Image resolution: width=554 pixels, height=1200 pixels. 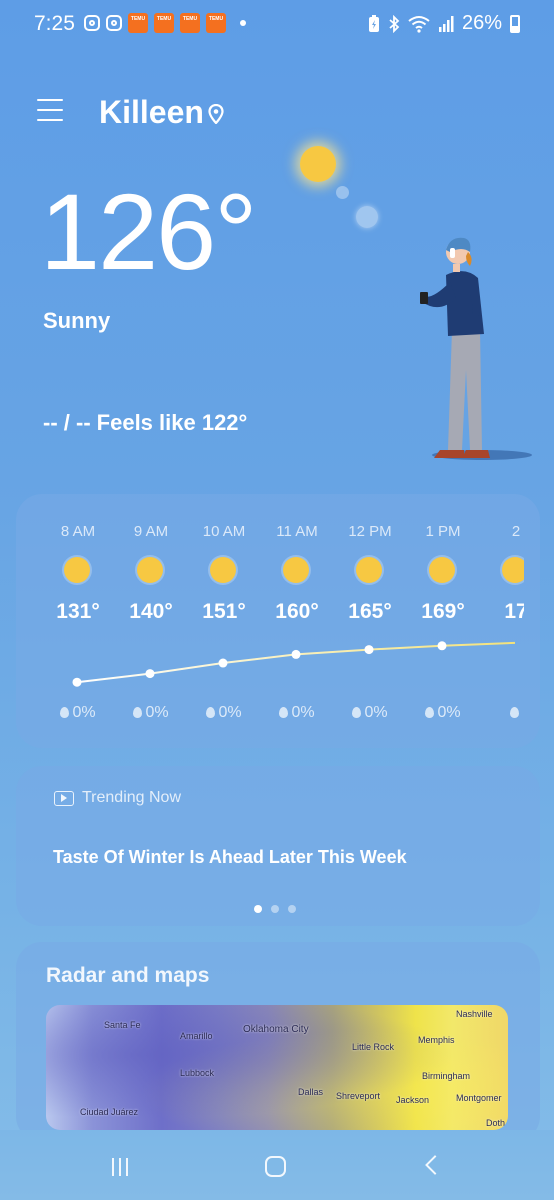 I want to click on bluetooth-icon, so click(x=394, y=23).